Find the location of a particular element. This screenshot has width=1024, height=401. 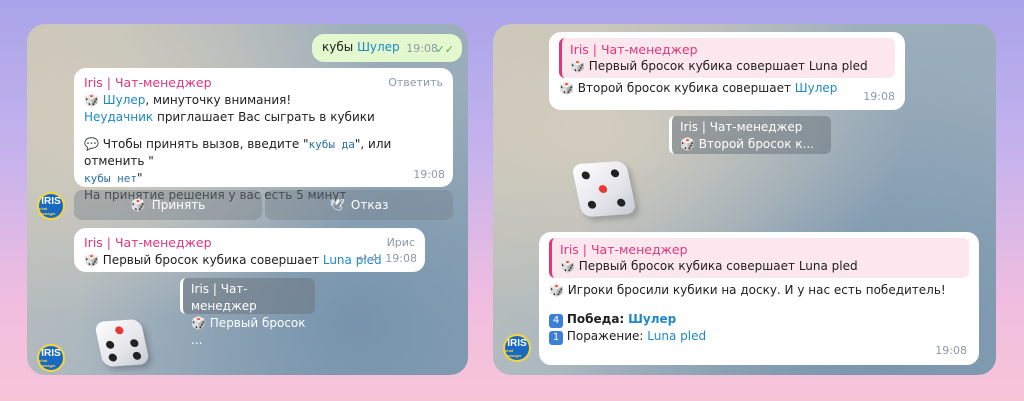

forward-count: 4 is located at coordinates (374, 258).